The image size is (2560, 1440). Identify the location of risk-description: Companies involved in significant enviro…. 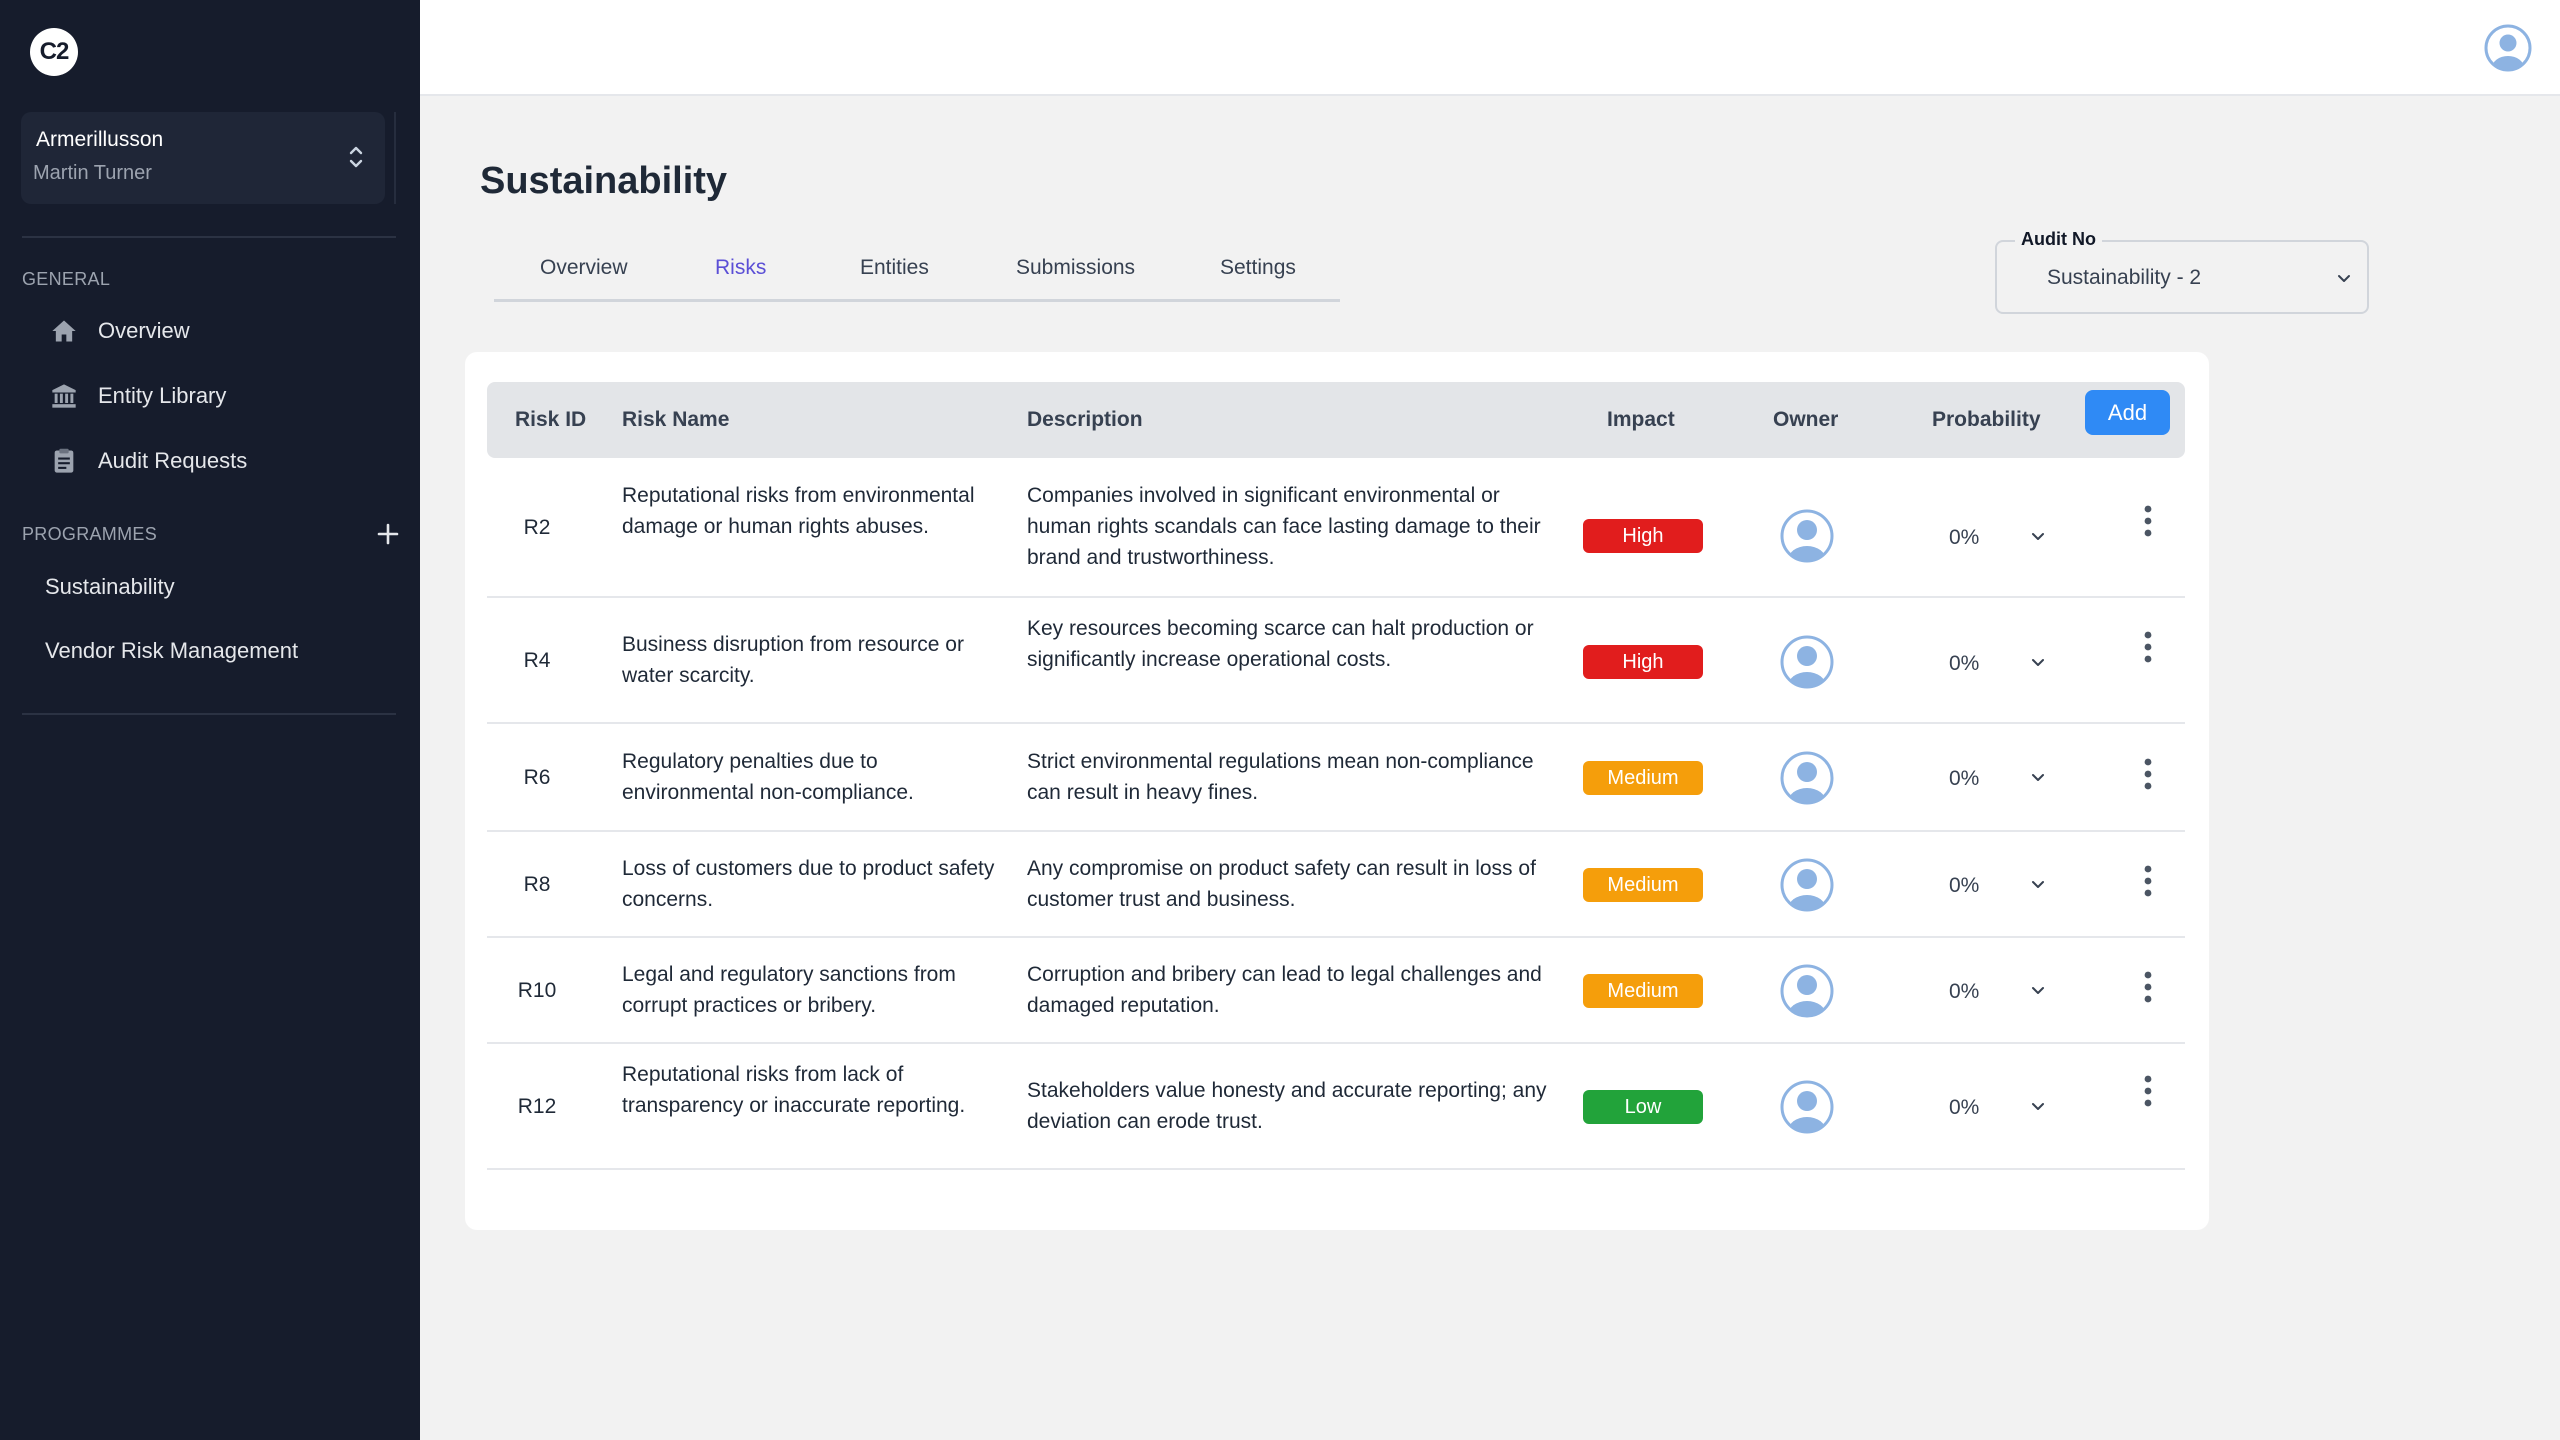
(1284, 526).